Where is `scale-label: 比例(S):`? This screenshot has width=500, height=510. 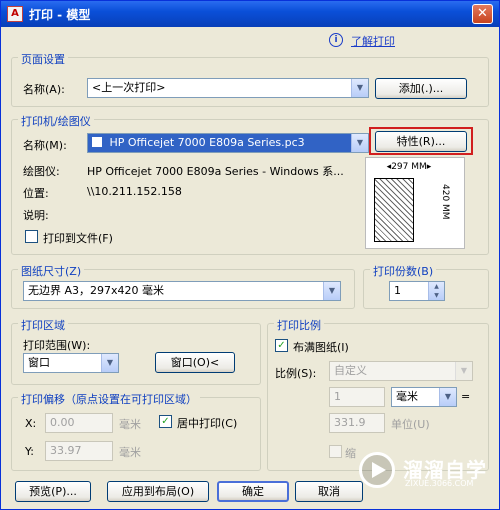
scale-label: 比例(S): is located at coordinates (296, 373).